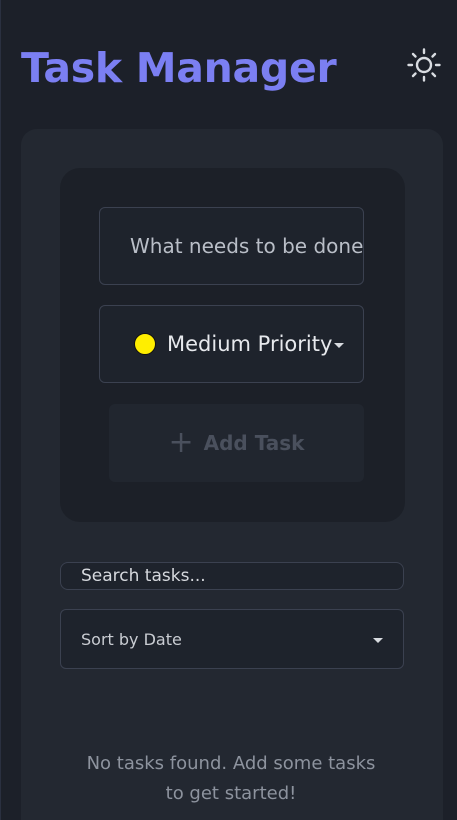 This screenshot has height=820, width=457. Describe the element at coordinates (232, 576) in the screenshot. I see `search-input` at that location.